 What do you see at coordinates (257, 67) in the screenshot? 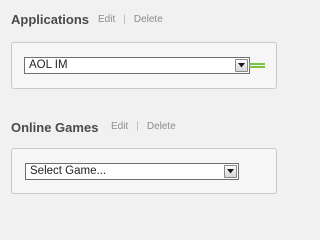
I see `drag-handle-icon` at bounding box center [257, 67].